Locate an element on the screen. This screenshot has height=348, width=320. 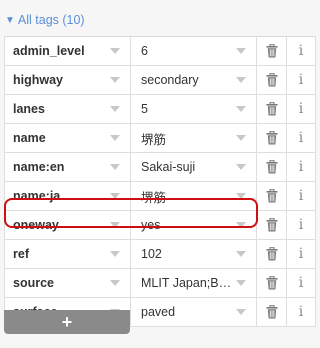
tag-row: lanes 5 i is located at coordinates (160, 109).